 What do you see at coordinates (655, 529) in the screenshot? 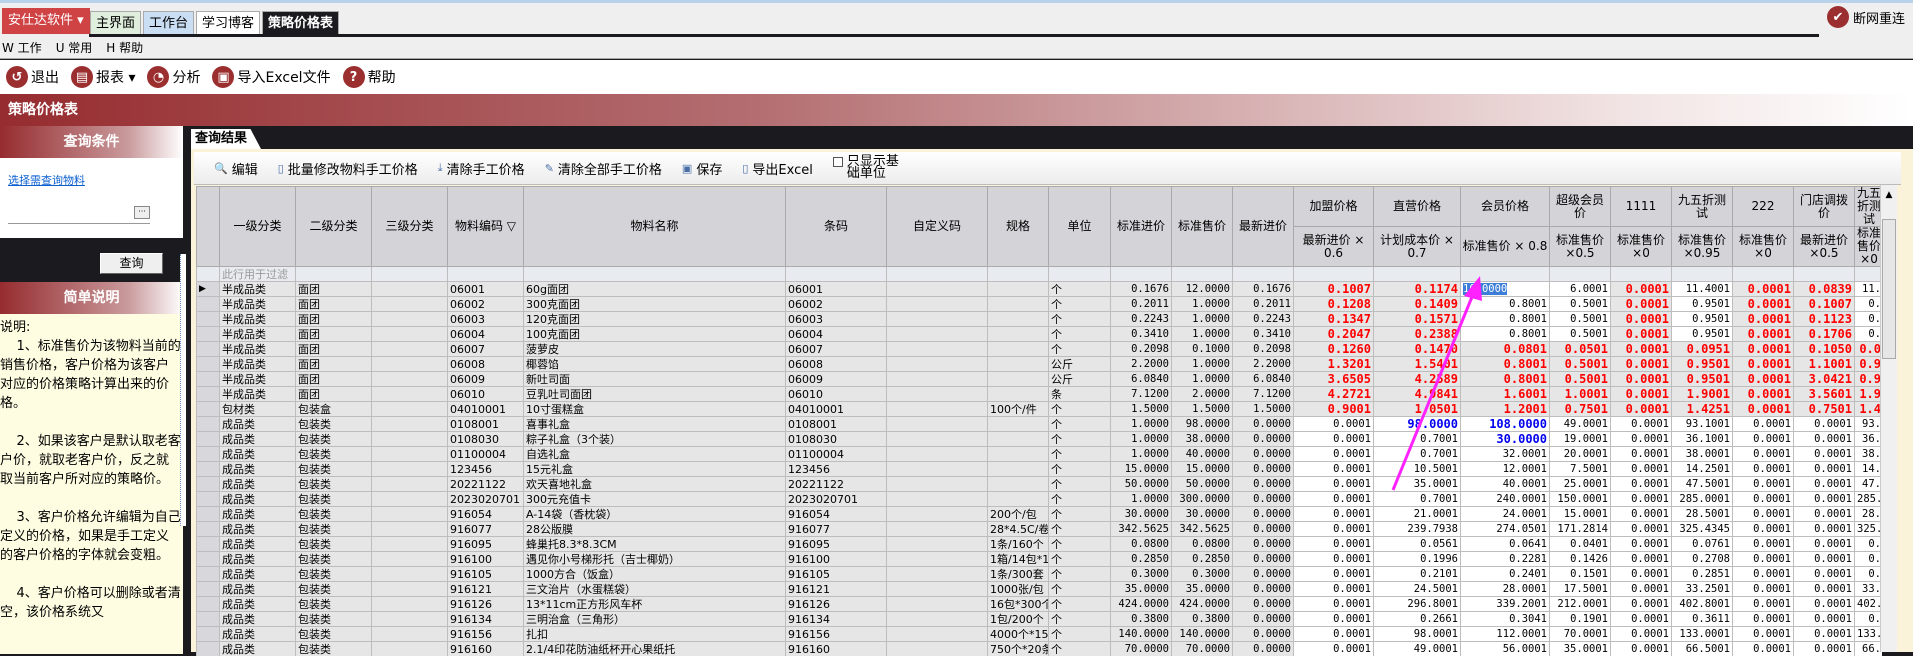
I see `cell: 28公版膜` at bounding box center [655, 529].